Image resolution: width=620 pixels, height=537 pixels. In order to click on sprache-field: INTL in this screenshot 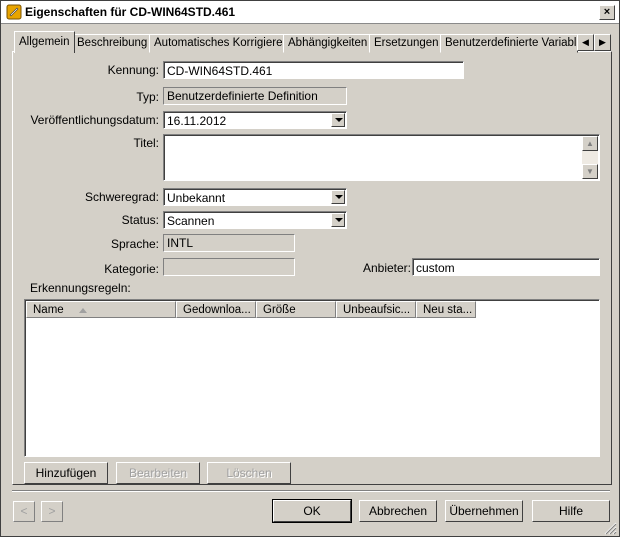, I will do `click(229, 243)`.